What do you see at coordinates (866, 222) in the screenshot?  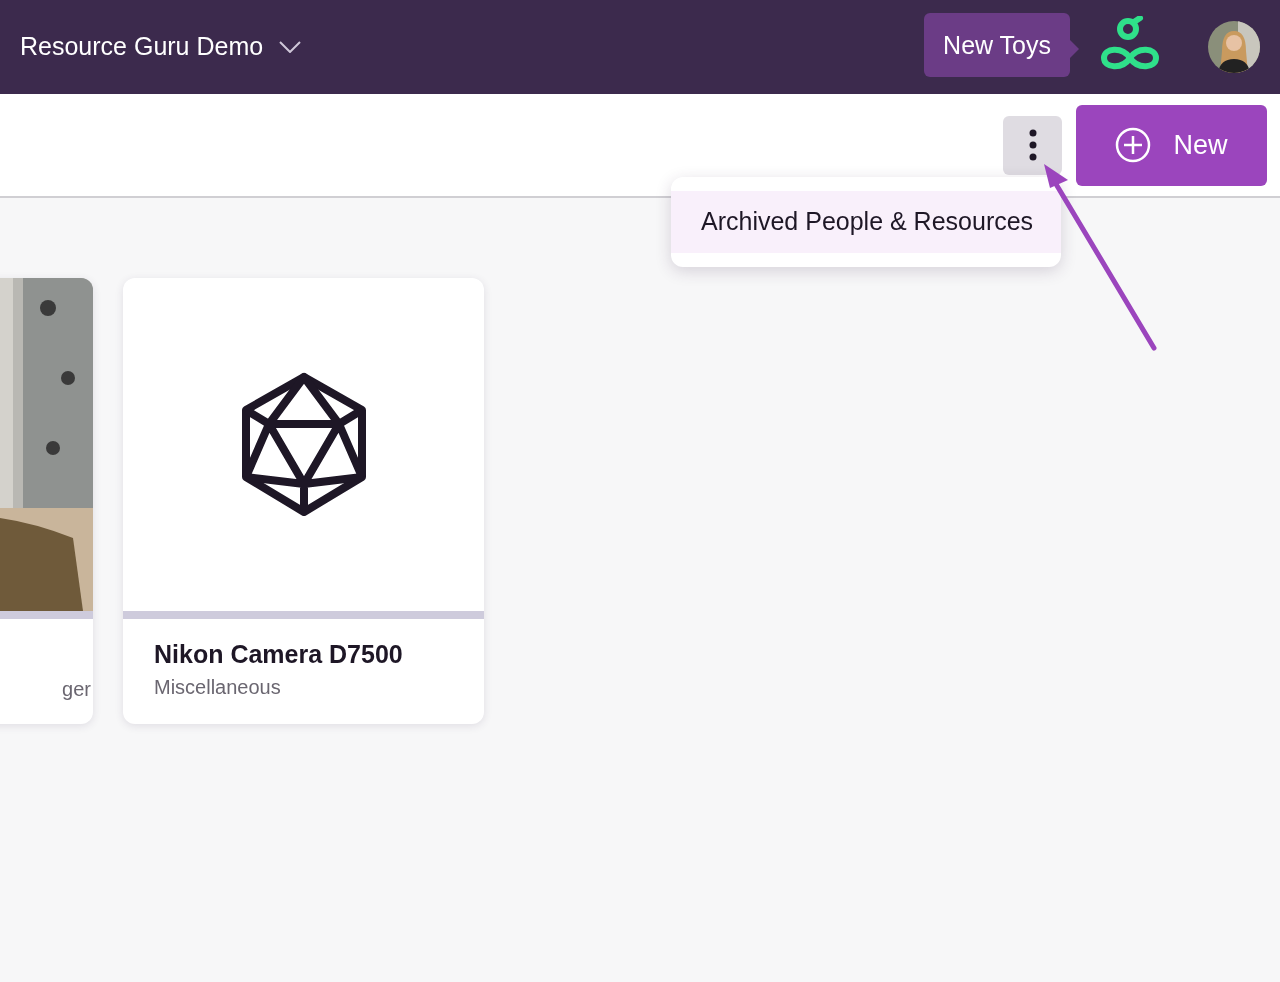 I see `menu-item: Archived People & Resources` at bounding box center [866, 222].